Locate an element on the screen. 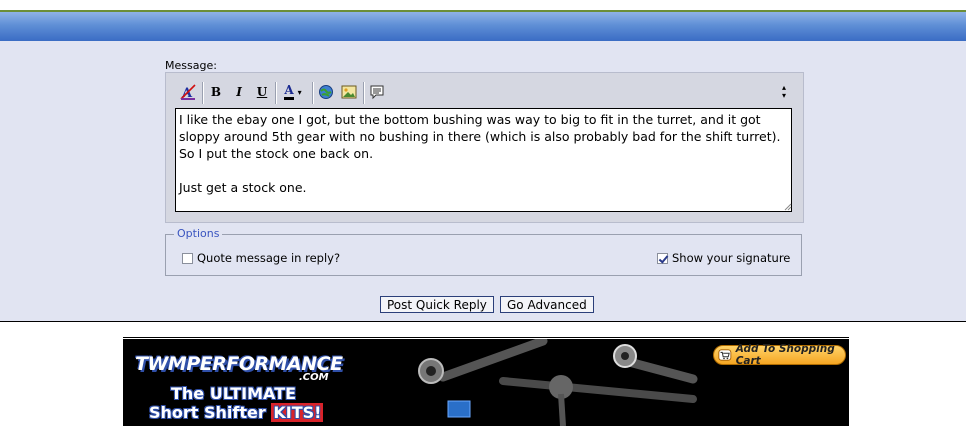  insert-link-icon is located at coordinates (326, 92).